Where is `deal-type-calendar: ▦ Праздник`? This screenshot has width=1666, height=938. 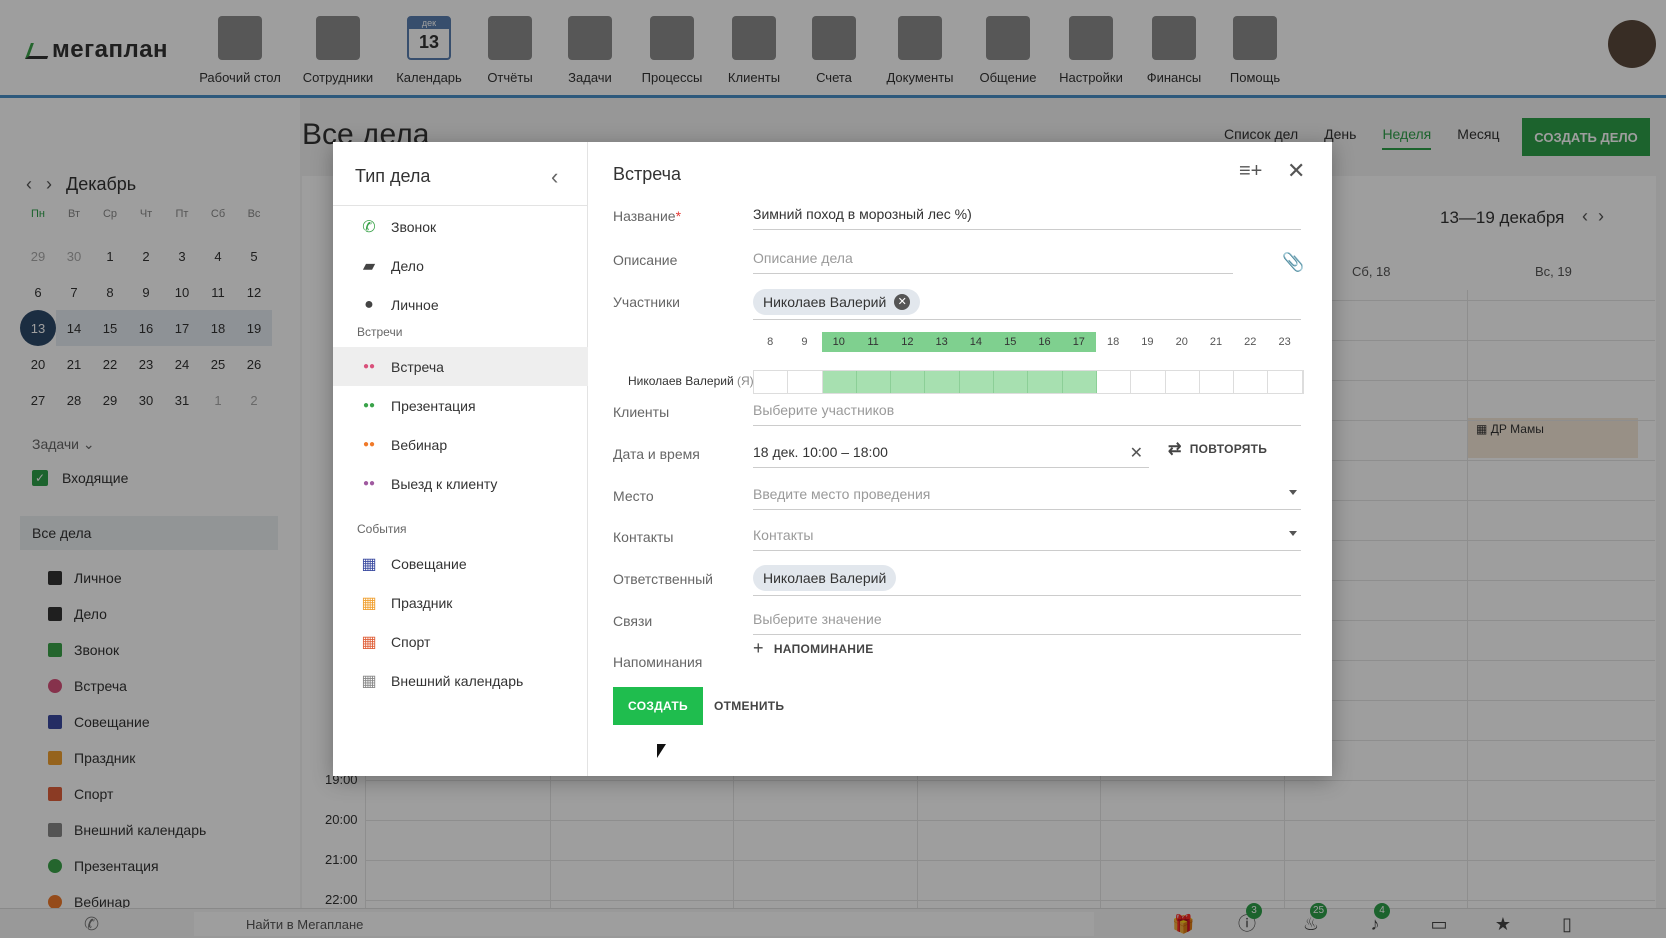
deal-type-calendar: ▦ Праздник is located at coordinates (460, 602).